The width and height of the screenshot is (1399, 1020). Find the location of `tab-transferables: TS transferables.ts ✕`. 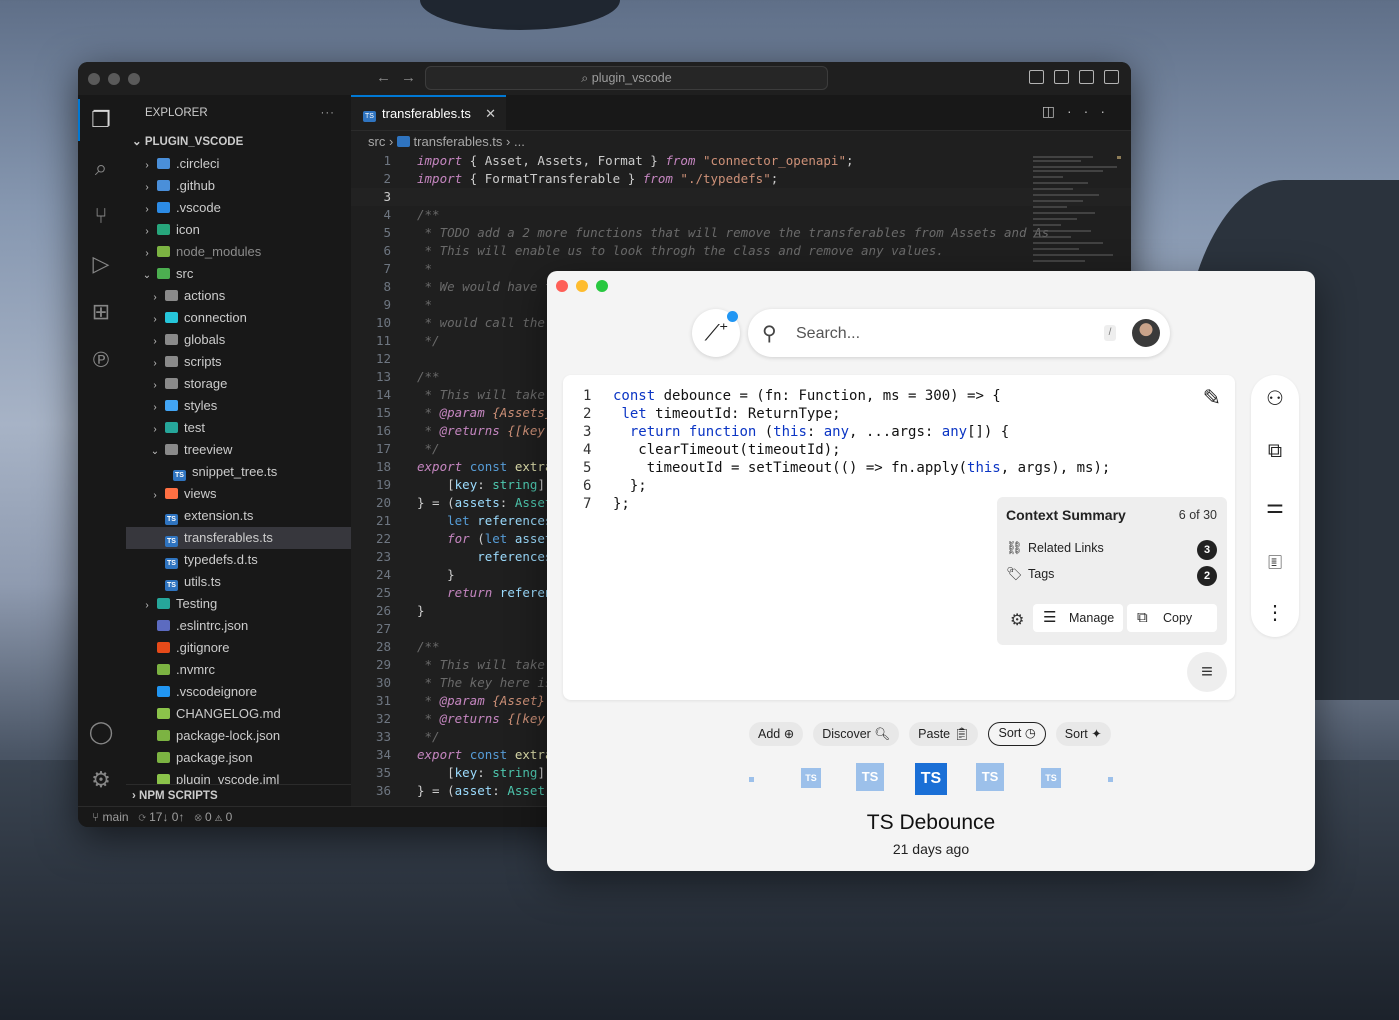

tab-transferables: TS transferables.ts ✕ is located at coordinates (428, 112).